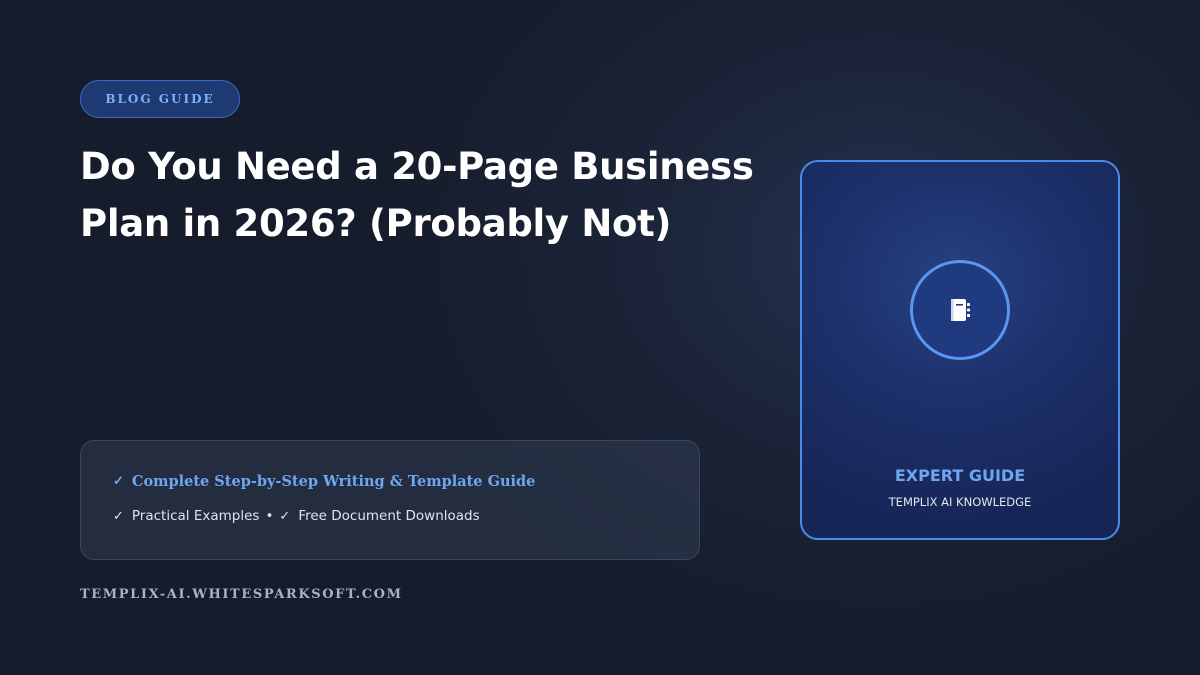  Describe the element at coordinates (241, 594) in the screenshot. I see `site-domain: TEMPLIX-AI.WHITESPARKSOFT.COM` at that location.